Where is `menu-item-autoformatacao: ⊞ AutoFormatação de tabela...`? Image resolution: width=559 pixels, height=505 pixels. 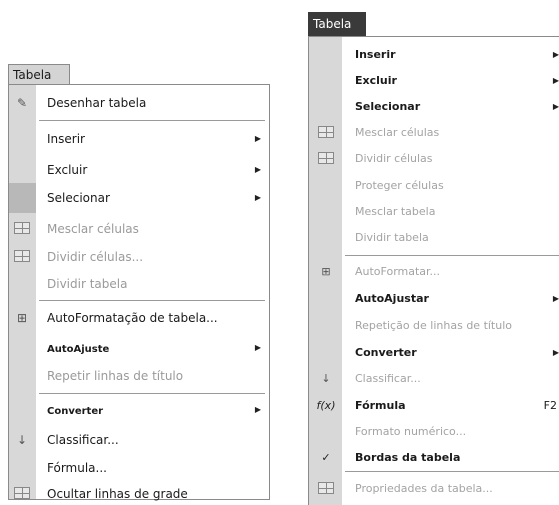
menu-item-autoformatacao: ⊞ AutoFormatação de tabela... is located at coordinates (139, 318).